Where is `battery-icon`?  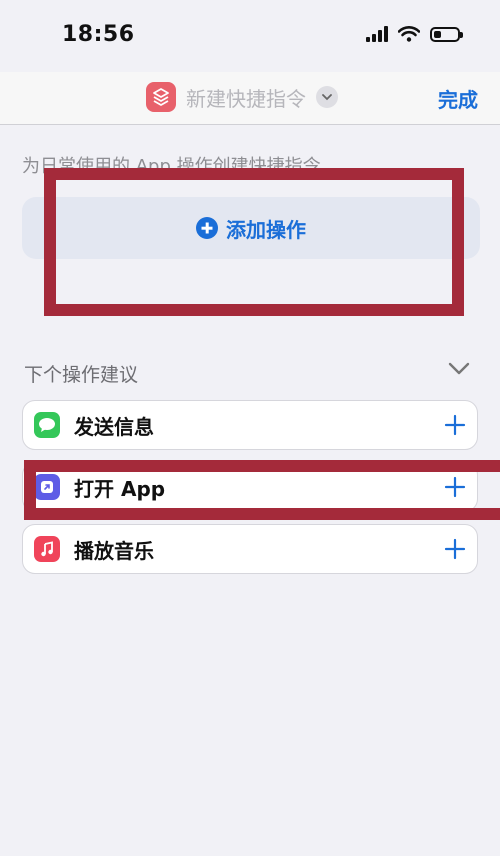
battery-icon is located at coordinates (446, 34).